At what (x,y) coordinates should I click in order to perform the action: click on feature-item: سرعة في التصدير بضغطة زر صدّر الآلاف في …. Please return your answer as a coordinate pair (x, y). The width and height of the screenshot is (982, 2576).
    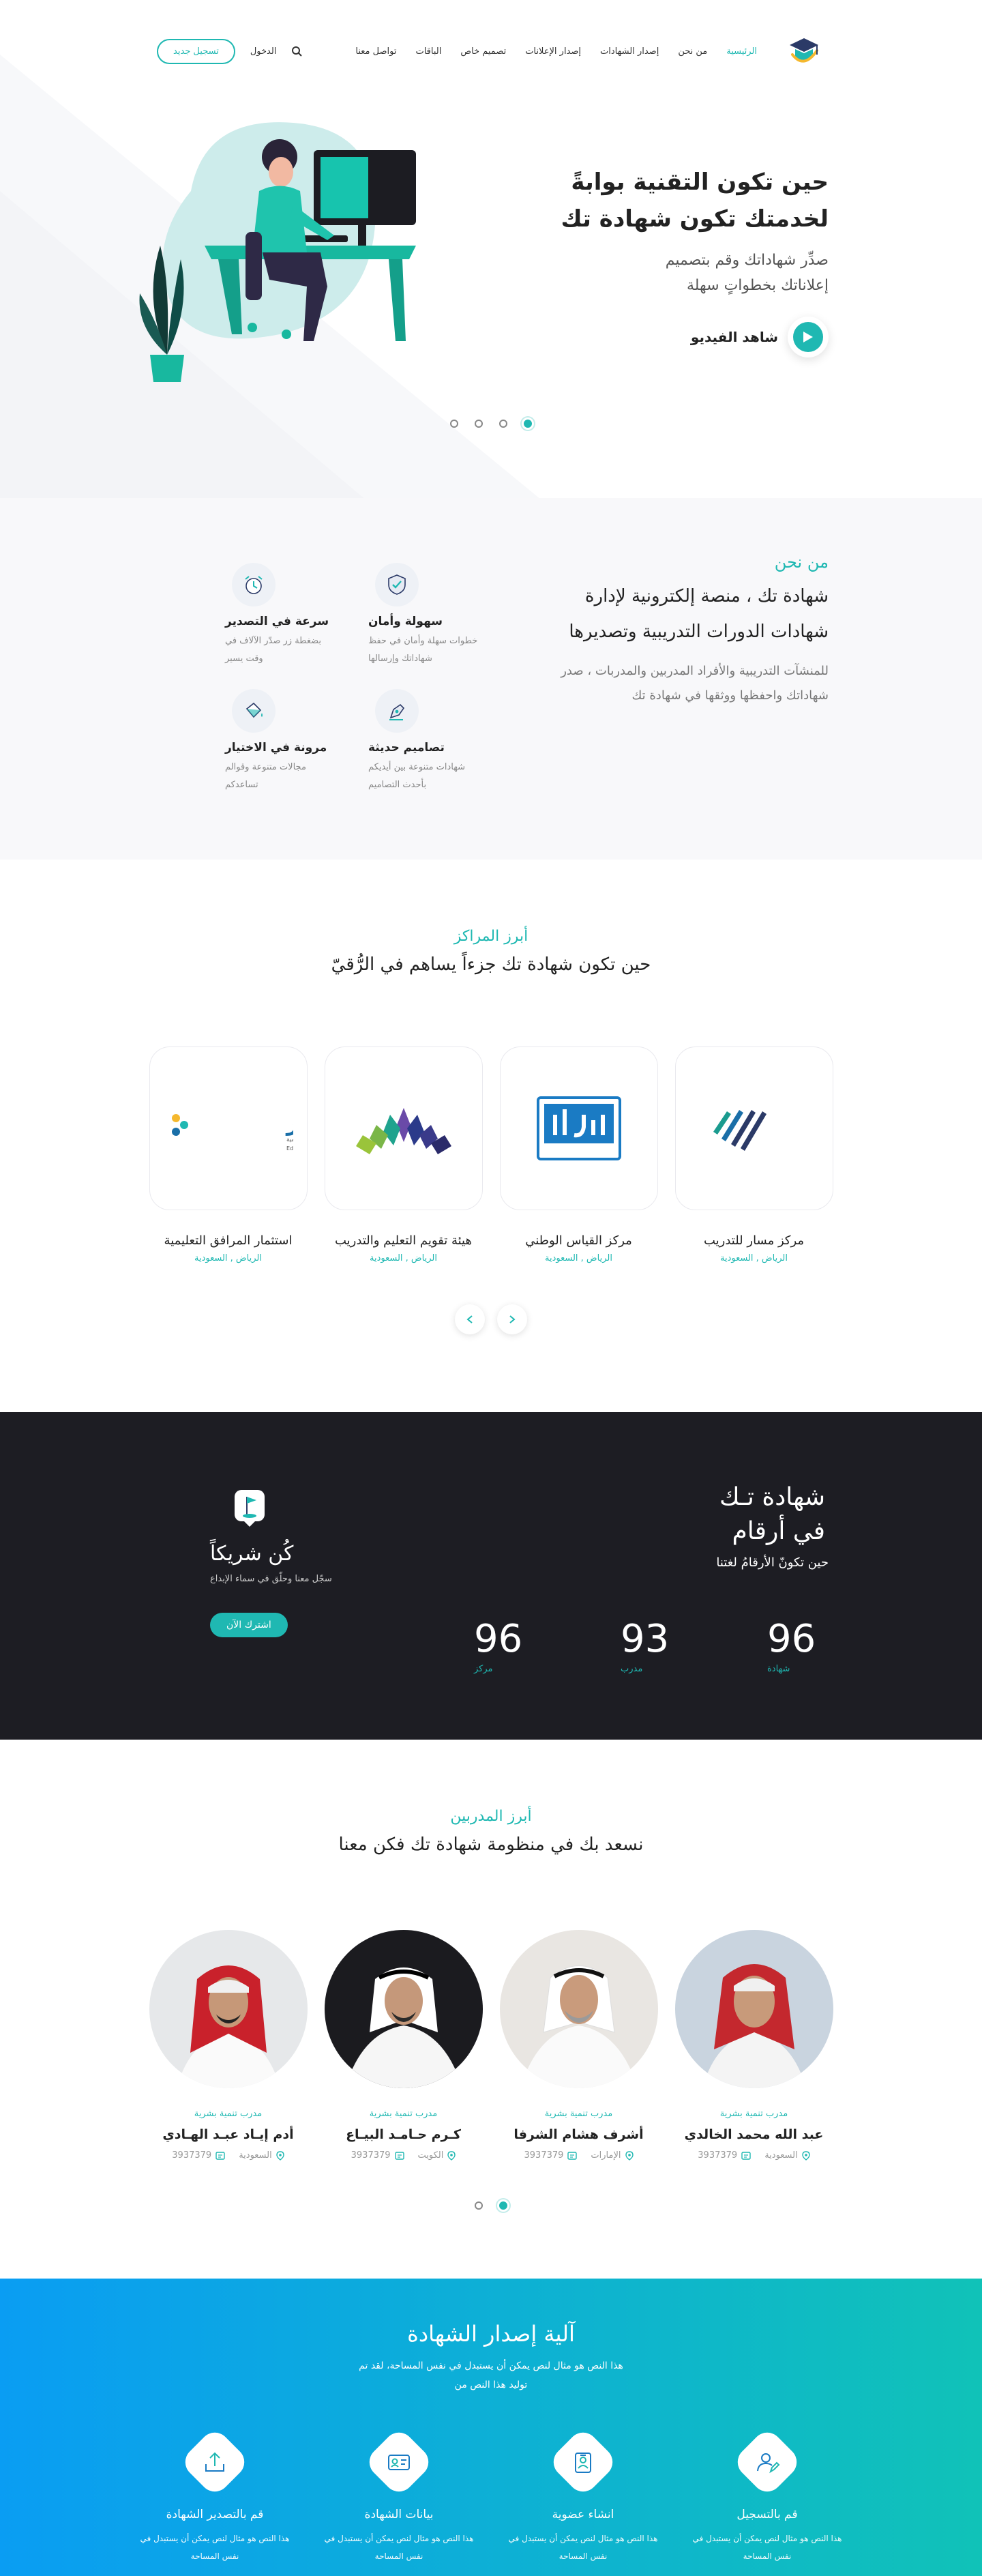
    Looking at the image, I should click on (293, 626).